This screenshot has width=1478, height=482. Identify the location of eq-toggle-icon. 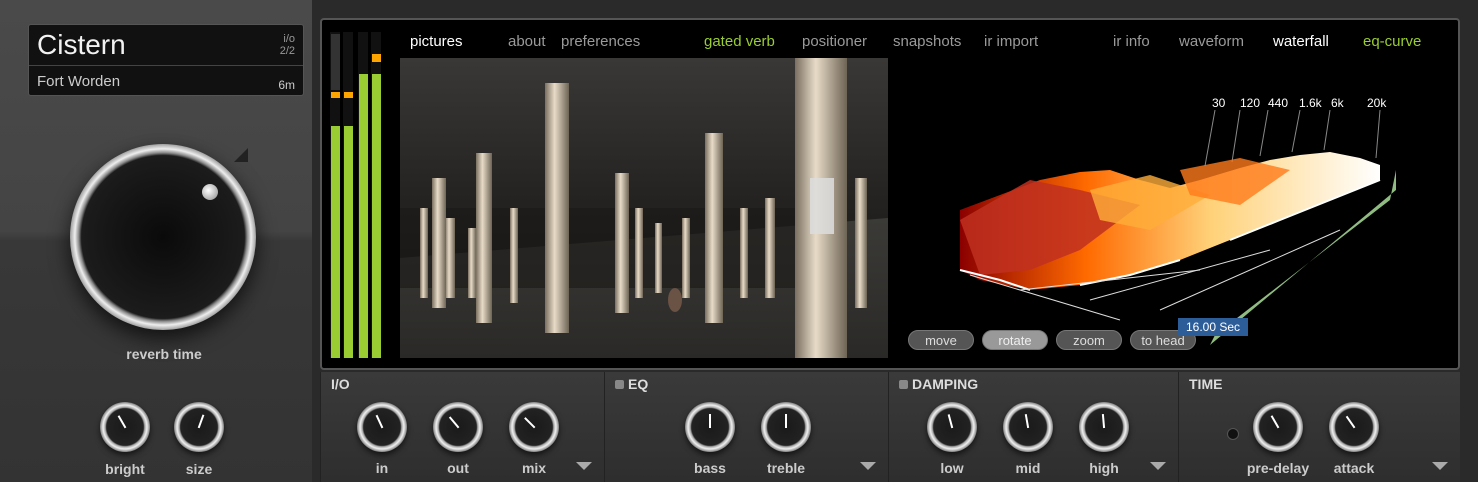
(619, 384).